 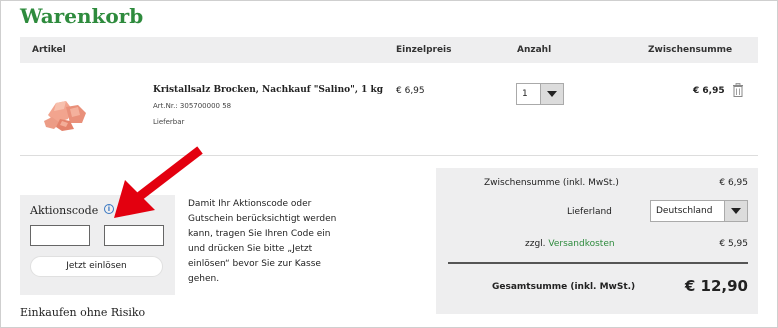 What do you see at coordinates (690, 50) in the screenshot?
I see `header-subtotal: Zwischensumme` at bounding box center [690, 50].